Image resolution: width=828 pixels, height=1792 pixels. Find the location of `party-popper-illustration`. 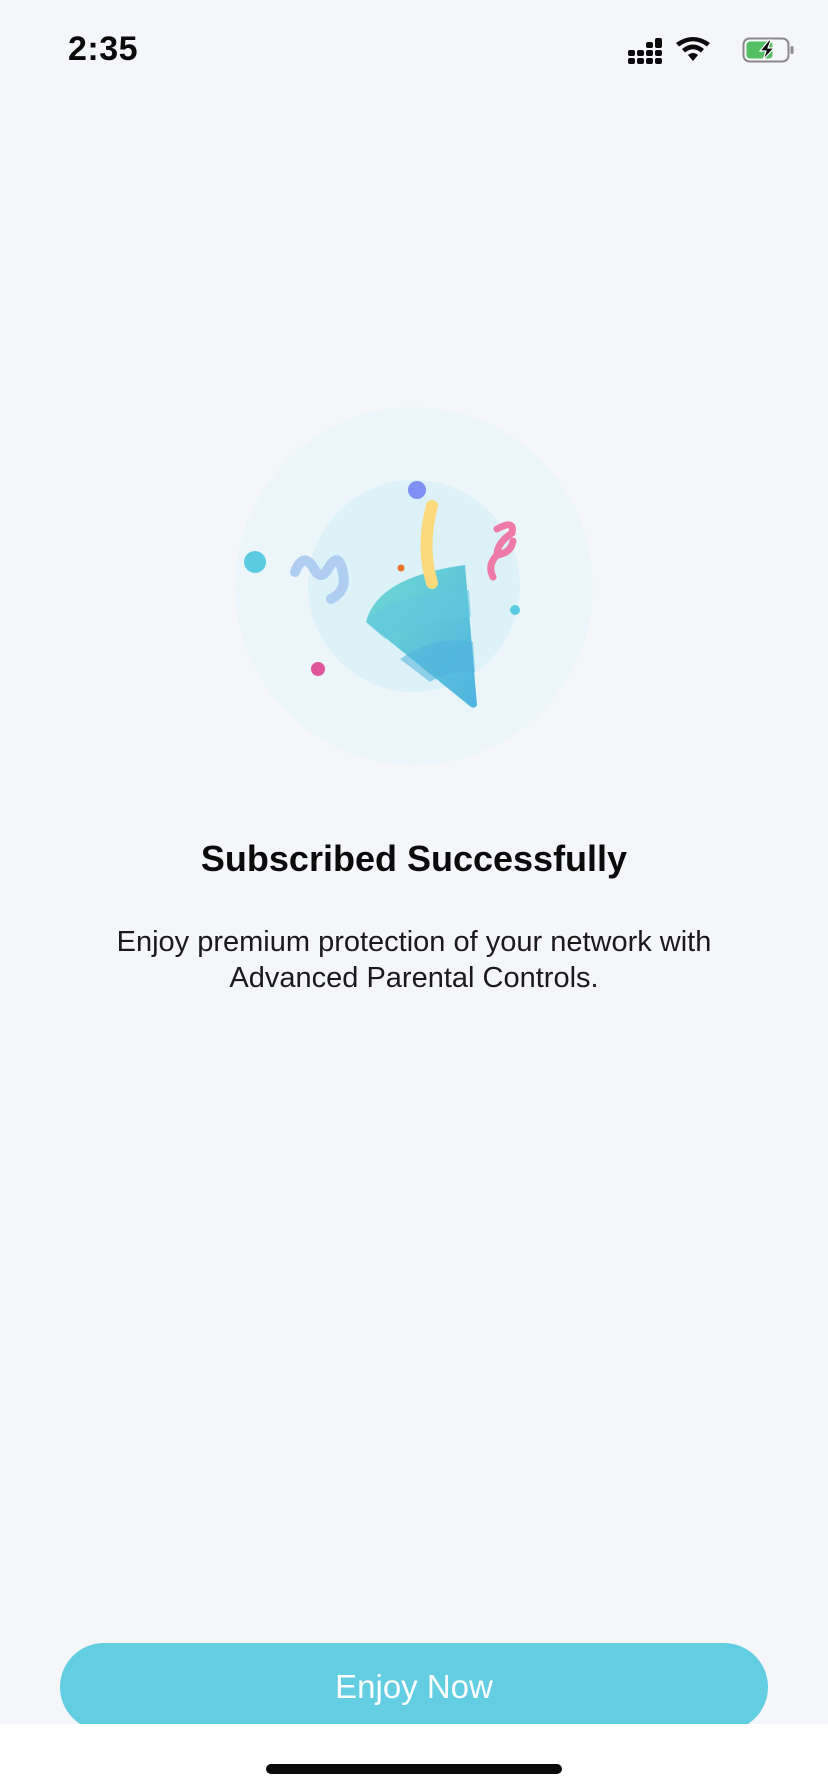

party-popper-illustration is located at coordinates (414, 586).